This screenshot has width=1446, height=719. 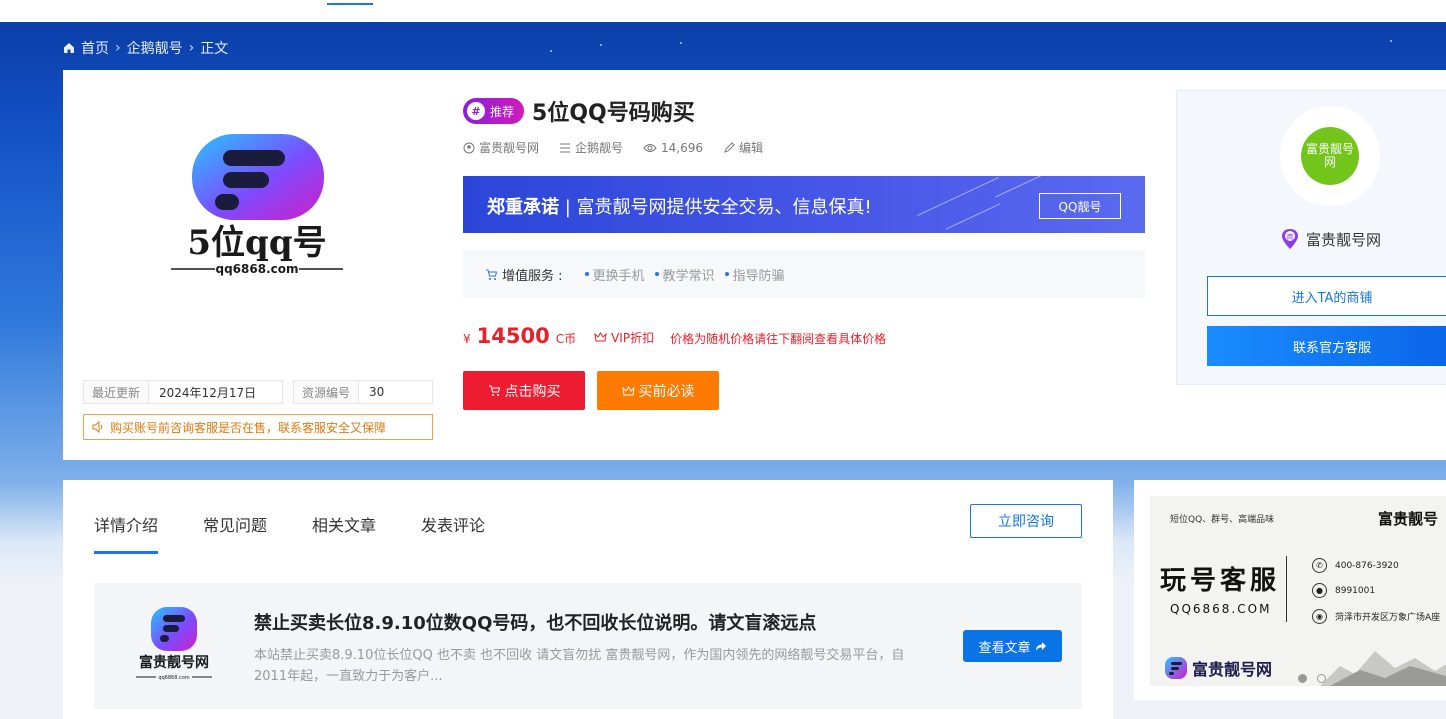 What do you see at coordinates (377, 392) in the screenshot?
I see `resource-id-value: 30` at bounding box center [377, 392].